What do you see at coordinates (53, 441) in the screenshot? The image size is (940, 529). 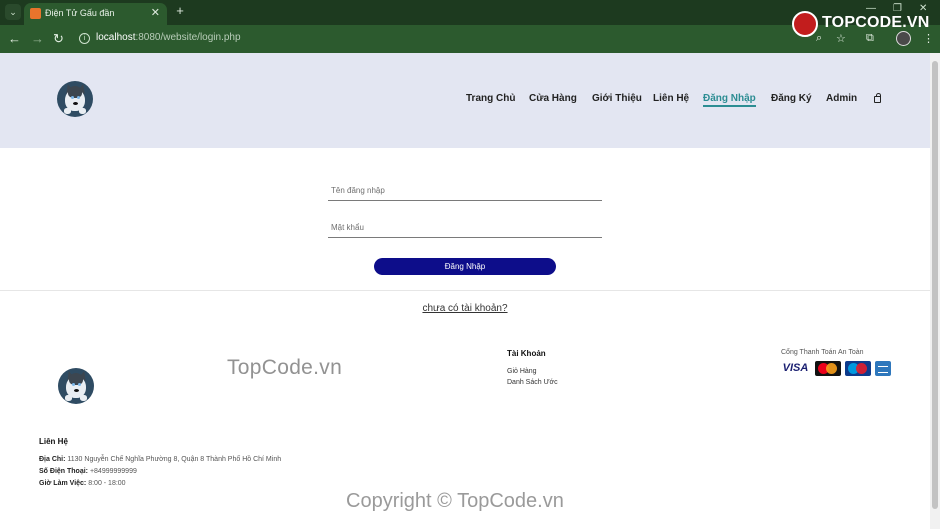 I see `contact-title: Liên Hệ` at bounding box center [53, 441].